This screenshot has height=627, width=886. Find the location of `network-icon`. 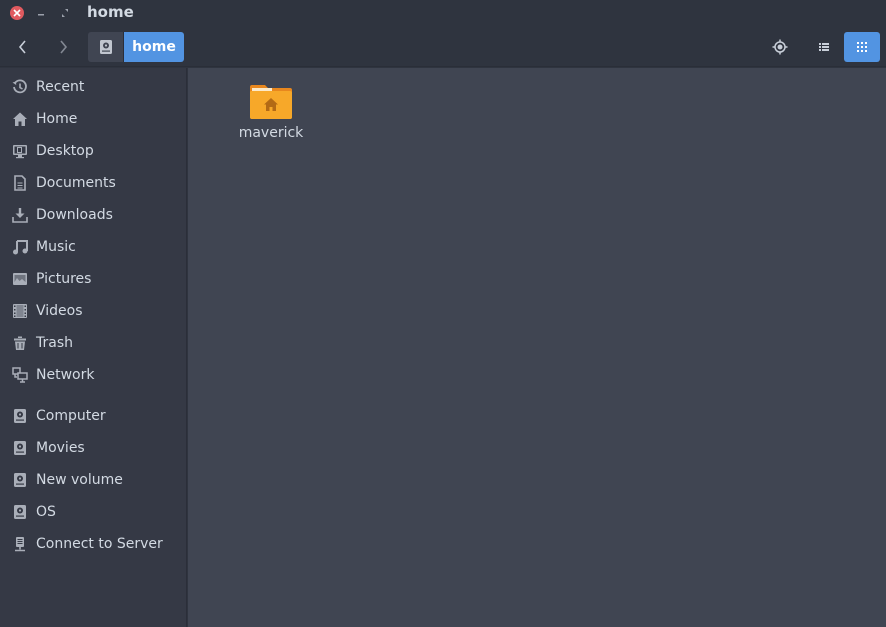

network-icon is located at coordinates (20, 375).